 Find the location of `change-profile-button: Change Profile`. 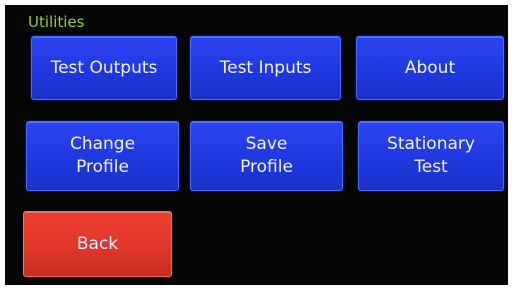

change-profile-button: Change Profile is located at coordinates (102, 156).